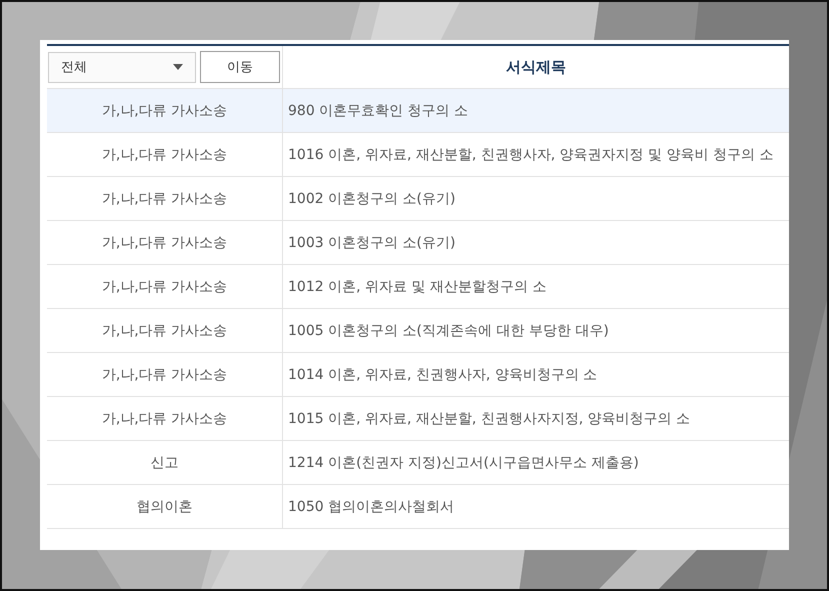  What do you see at coordinates (165, 506) in the screenshot?
I see `category-cell: 협의이혼` at bounding box center [165, 506].